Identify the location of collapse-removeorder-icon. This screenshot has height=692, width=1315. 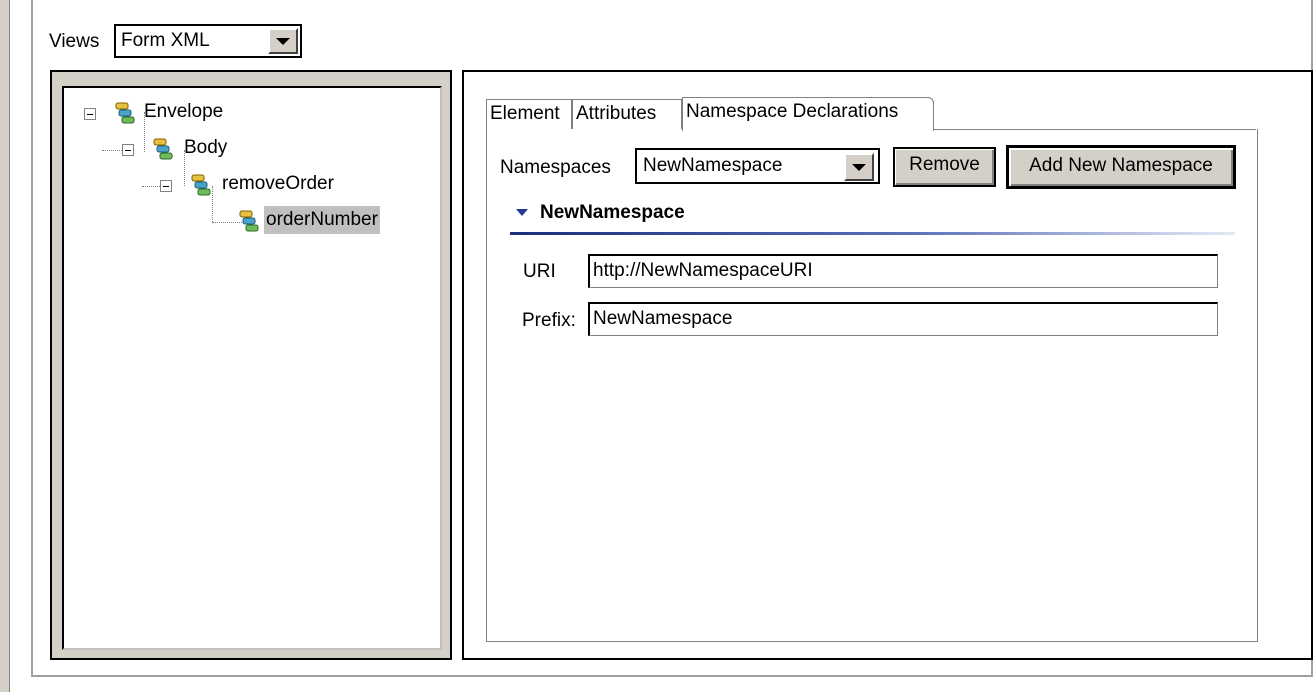
(166, 186).